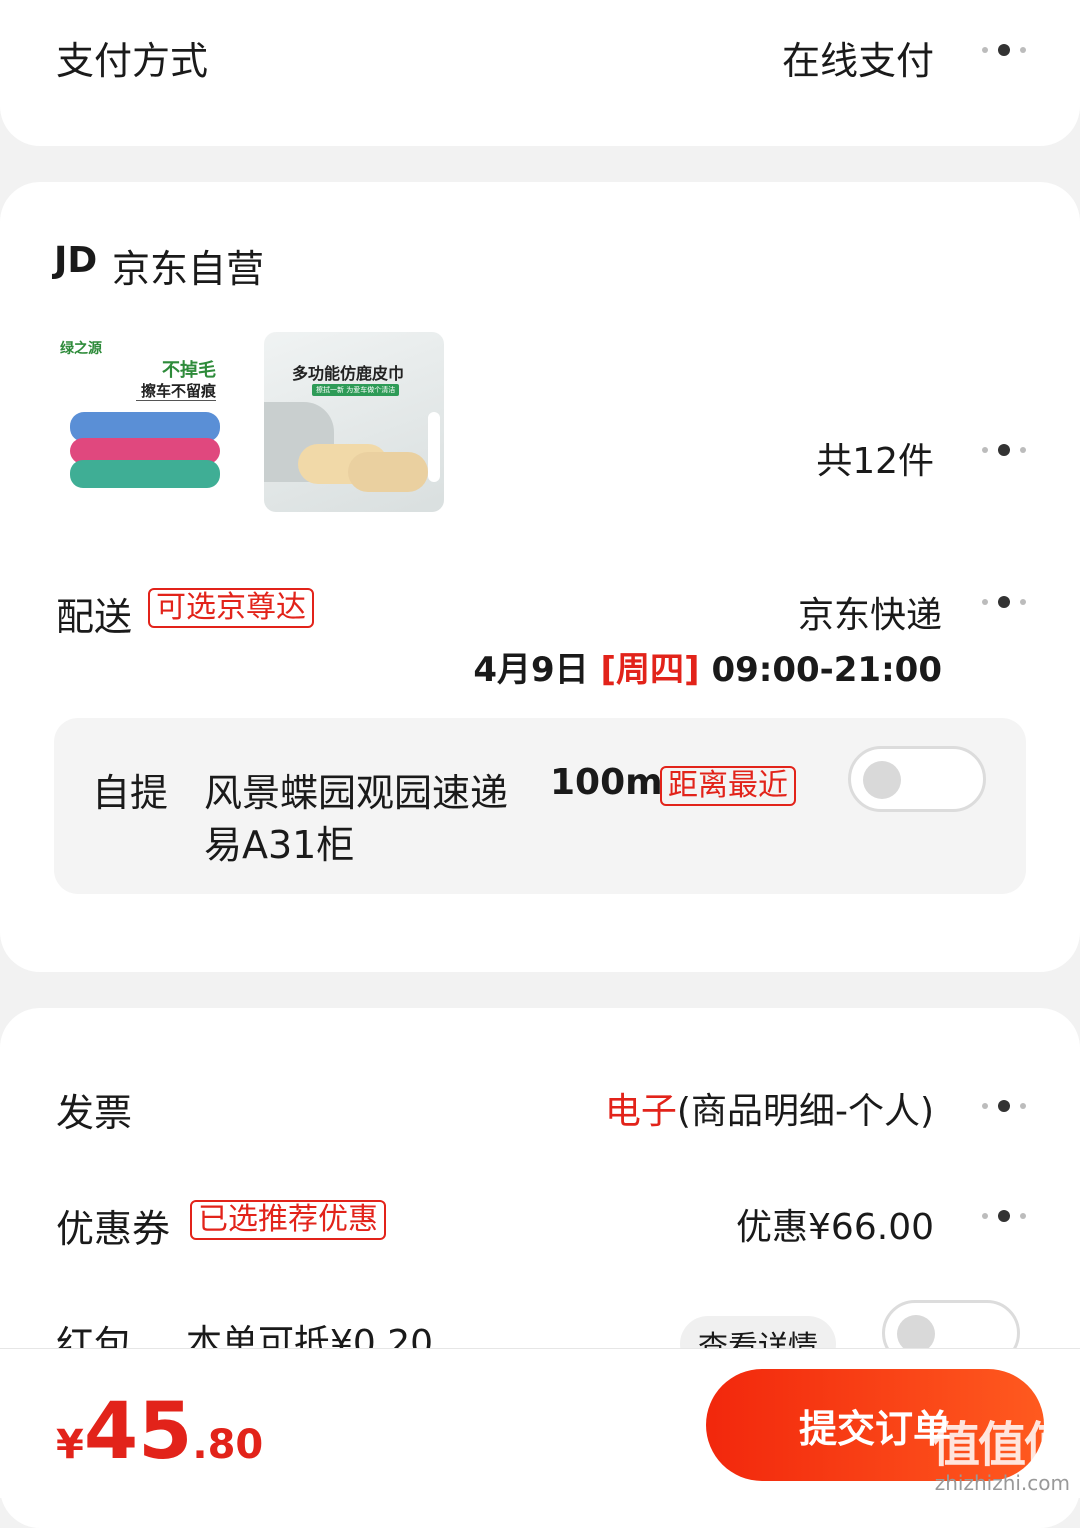  Describe the element at coordinates (434, 447) in the screenshot. I see `vase` at that location.